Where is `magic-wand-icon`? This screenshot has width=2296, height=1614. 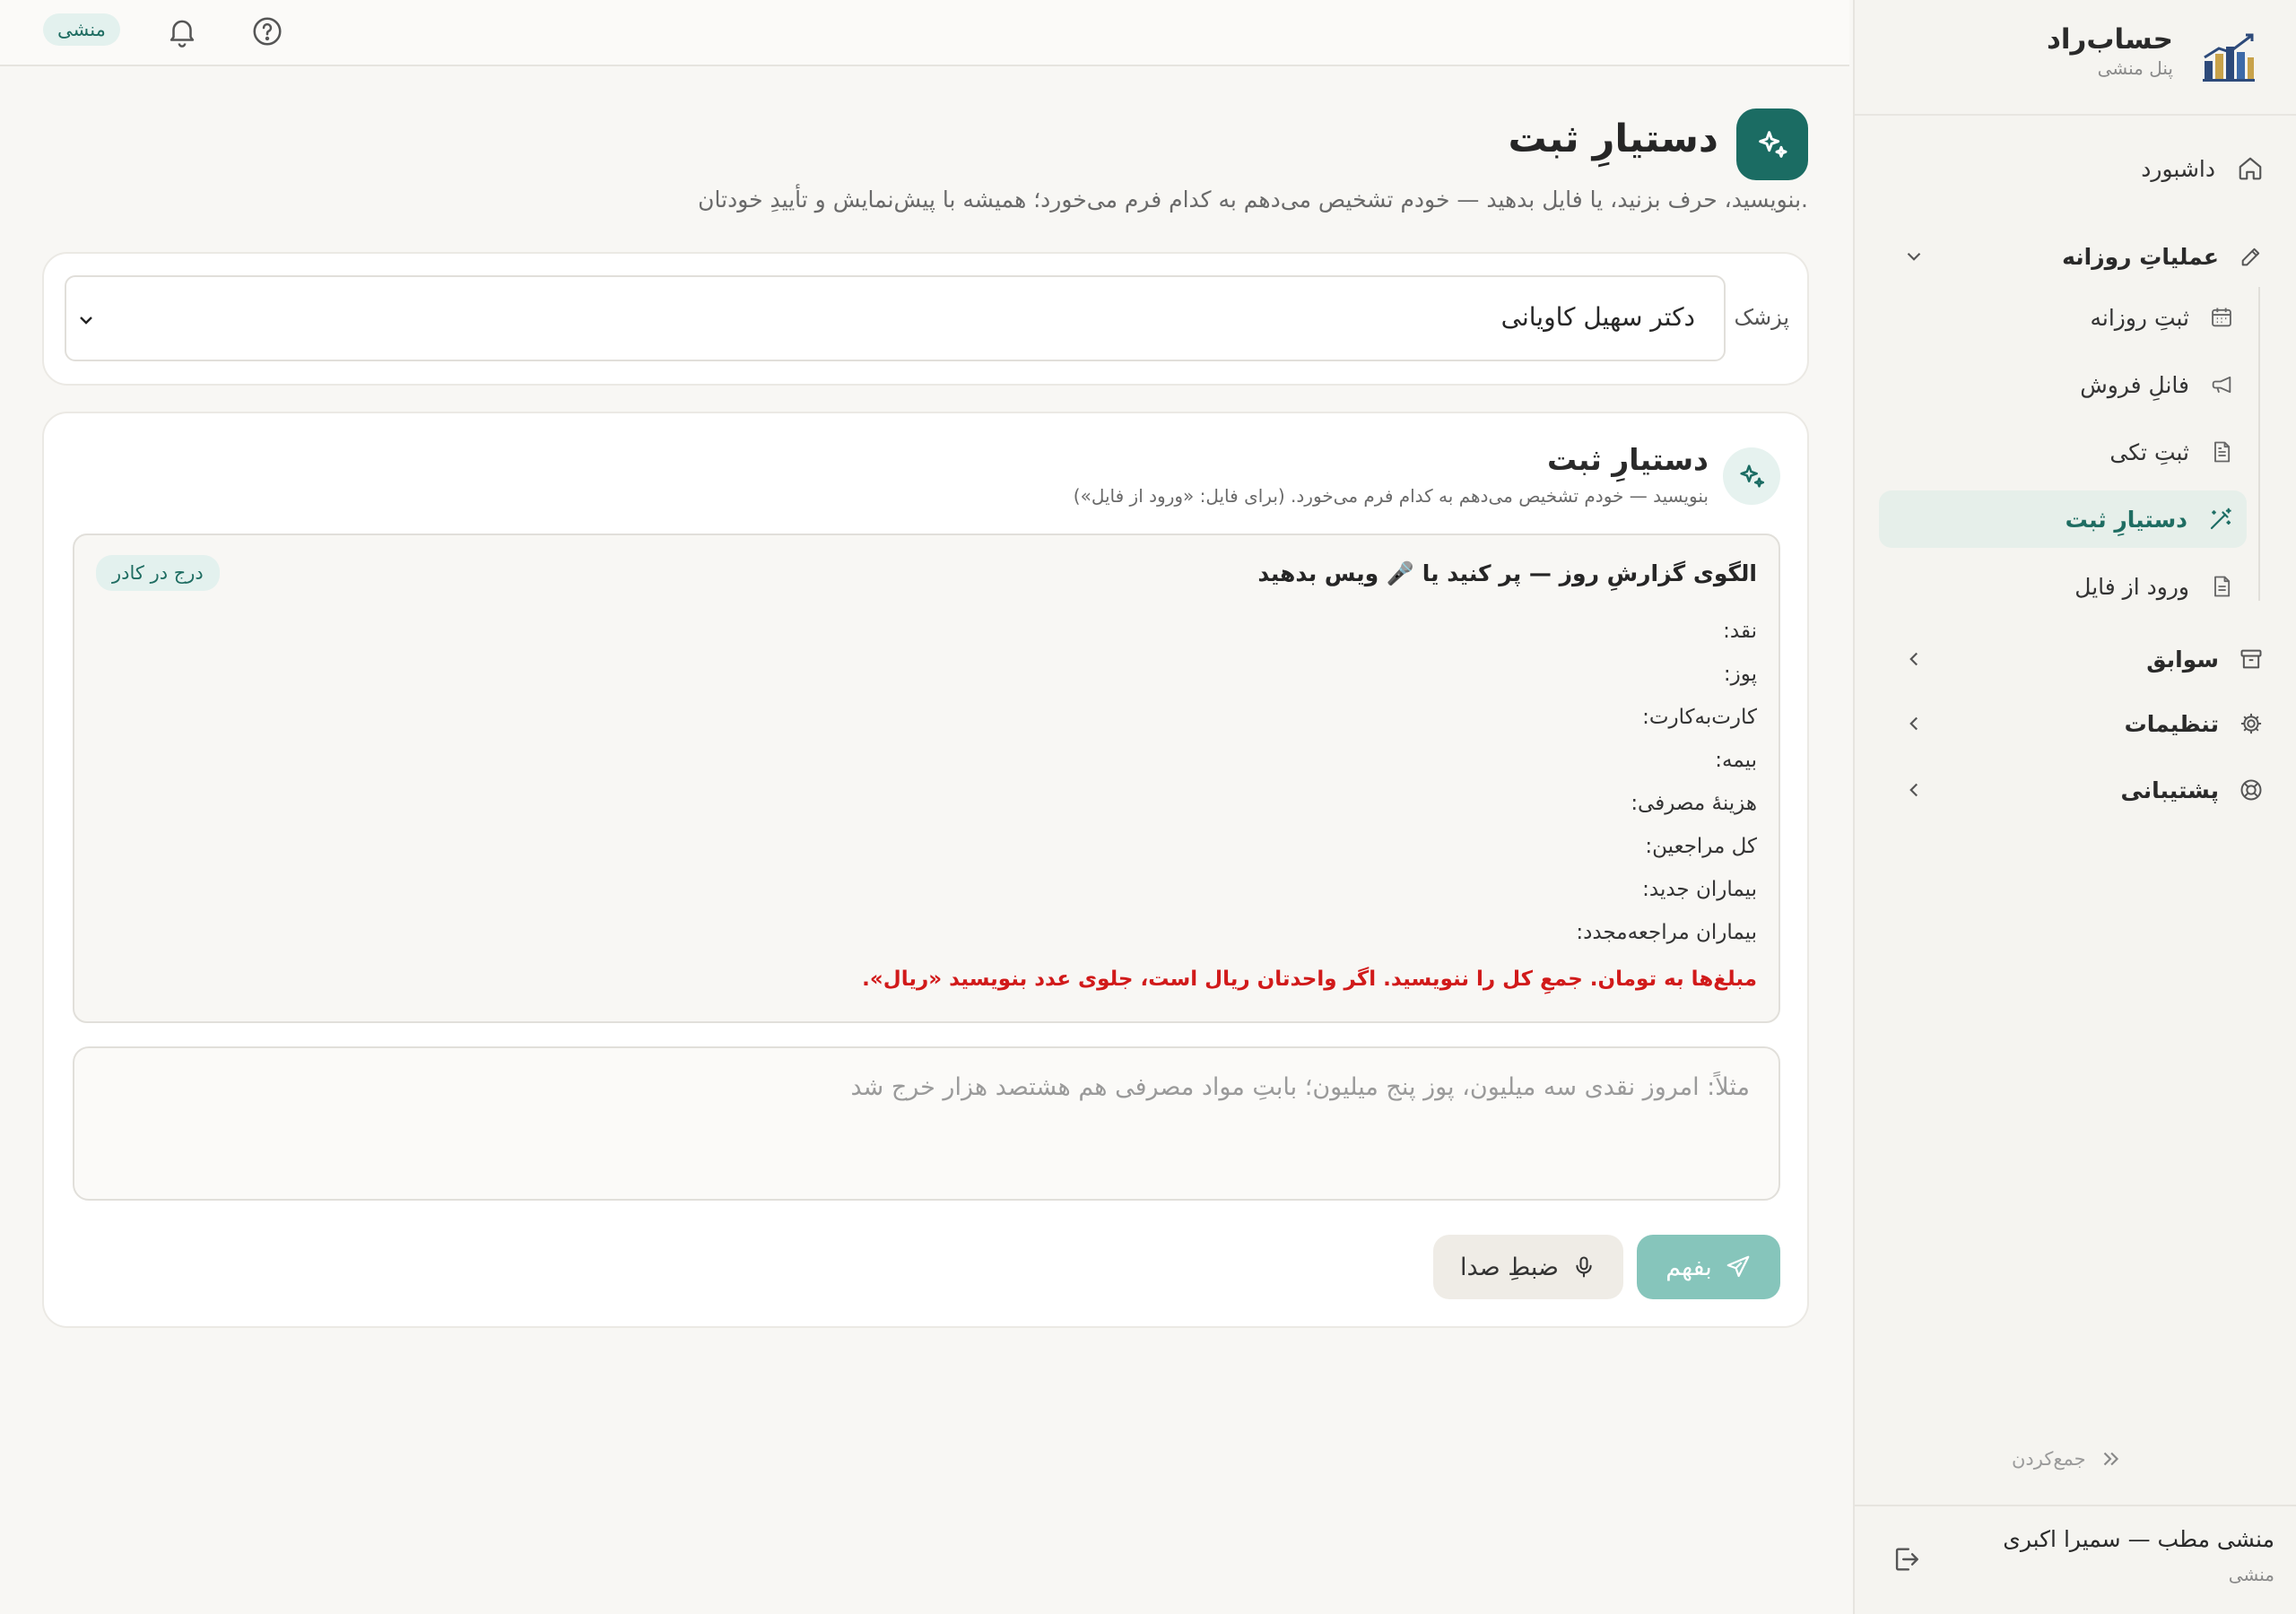 magic-wand-icon is located at coordinates (2220, 519).